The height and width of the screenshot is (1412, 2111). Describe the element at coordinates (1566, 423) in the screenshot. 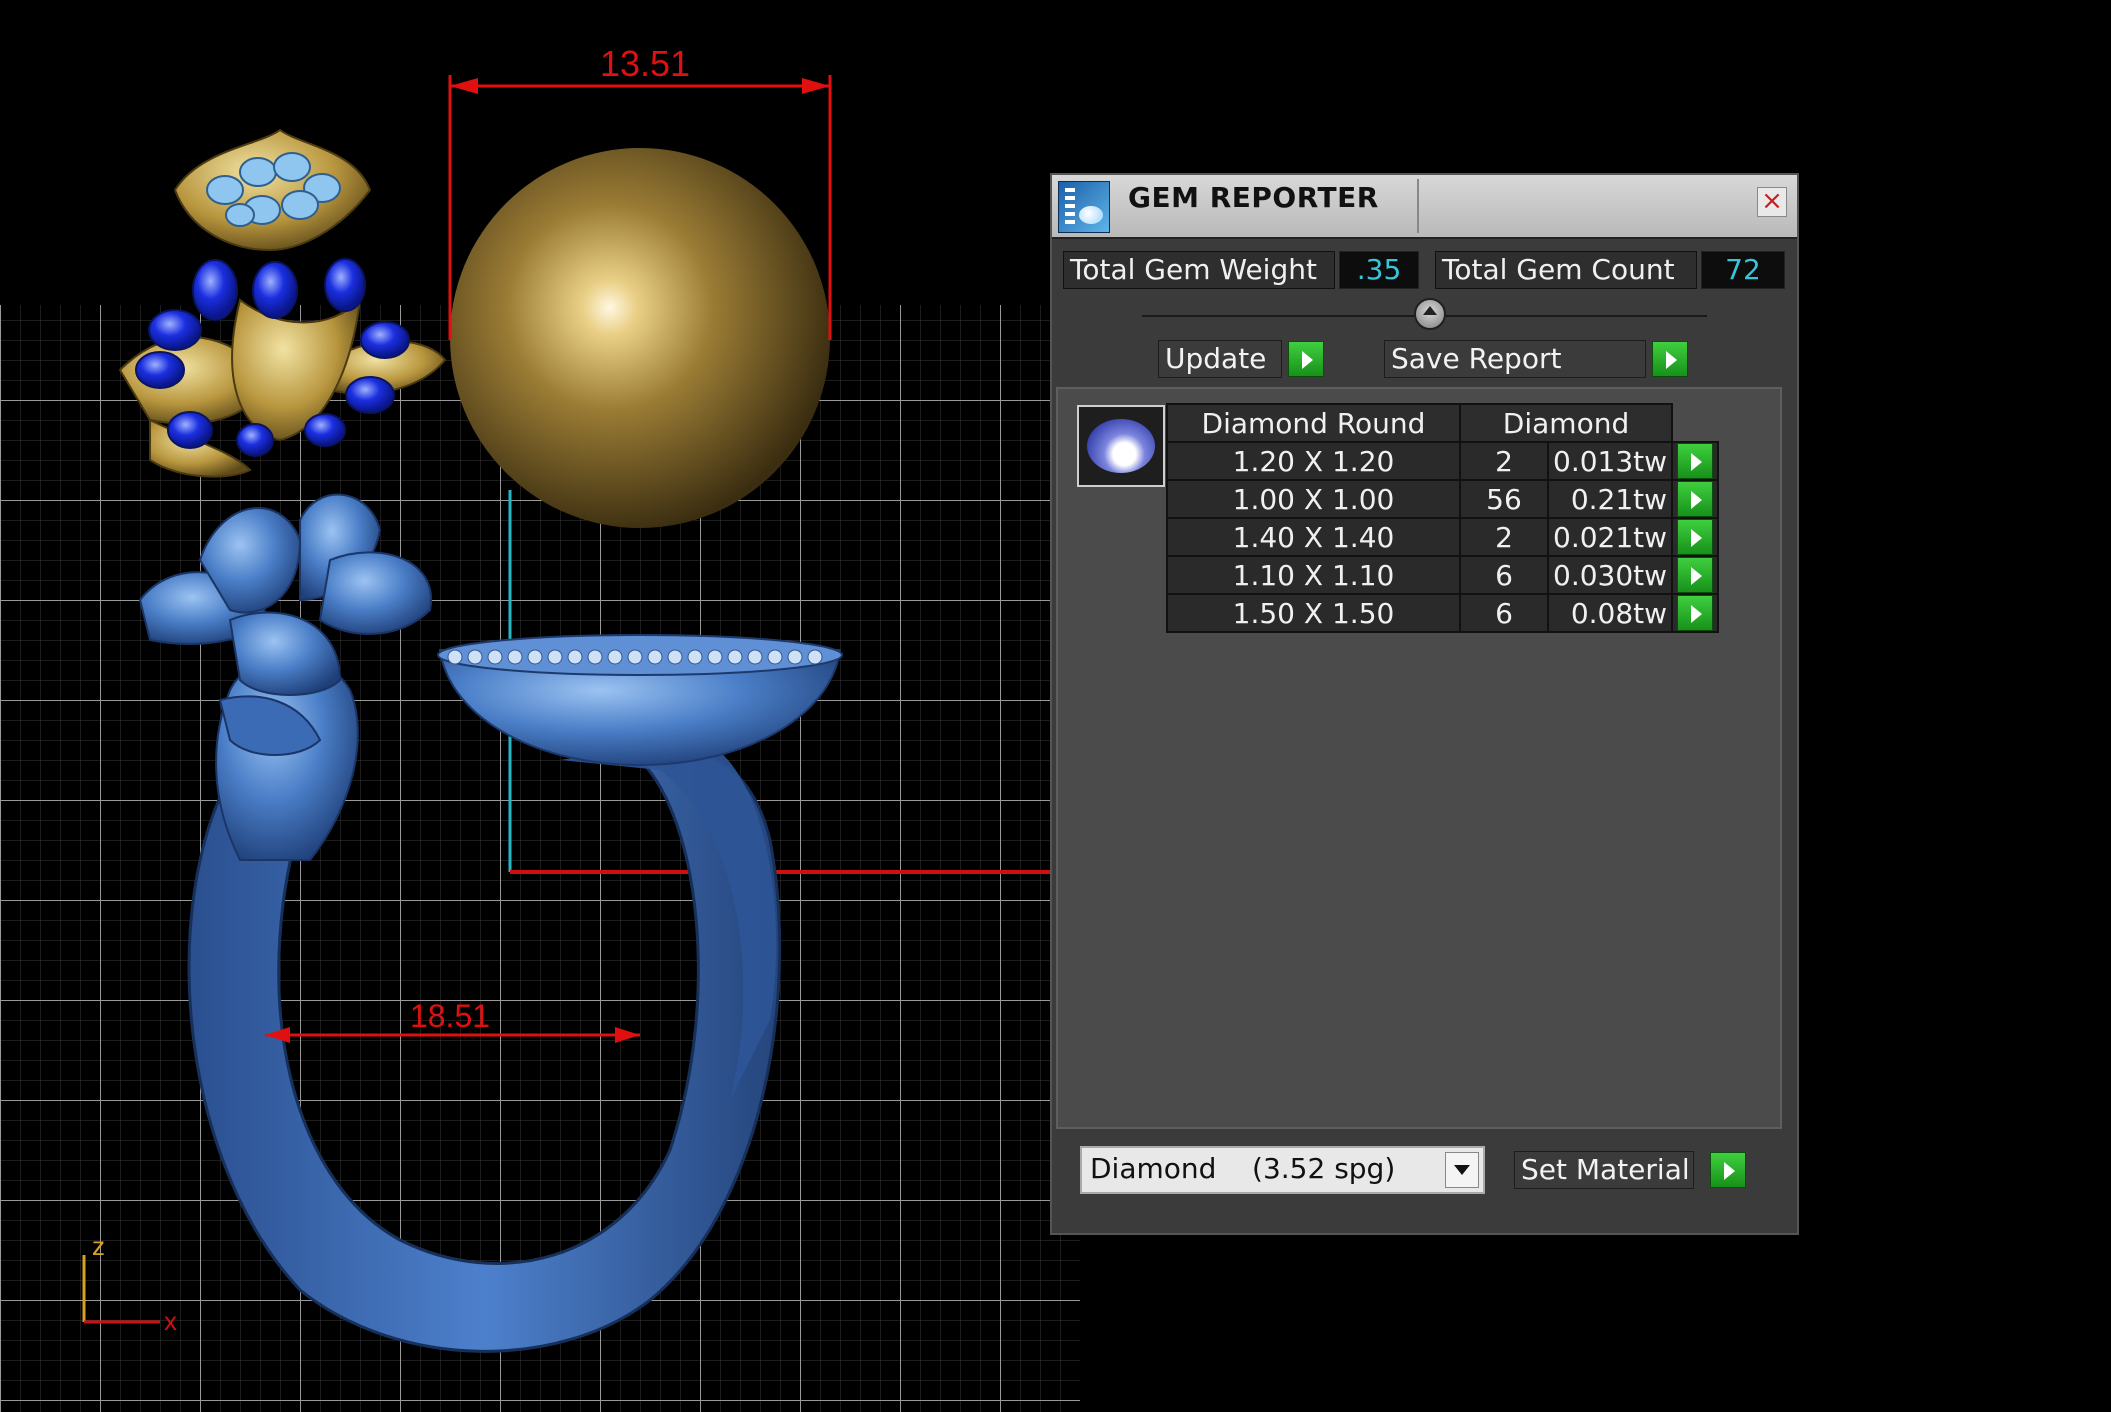

I see `header-material: Diamond` at that location.